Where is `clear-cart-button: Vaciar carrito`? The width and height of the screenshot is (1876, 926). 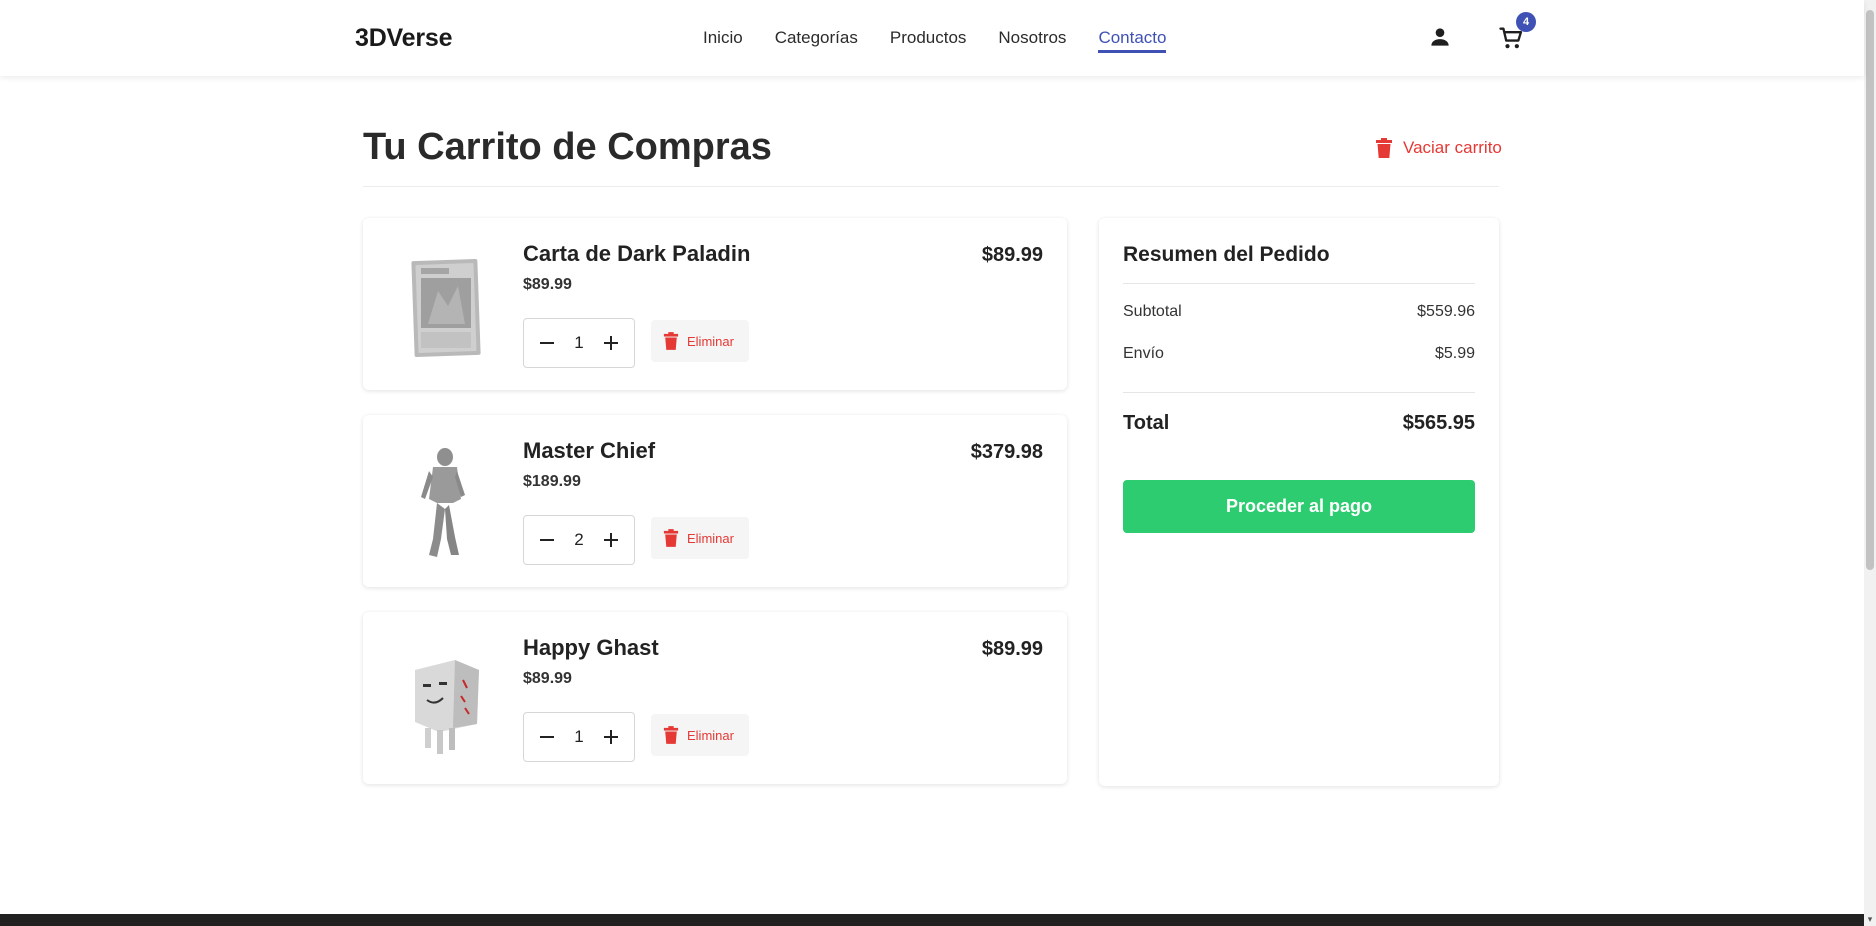
clear-cart-button: Vaciar carrito is located at coordinates (1438, 148).